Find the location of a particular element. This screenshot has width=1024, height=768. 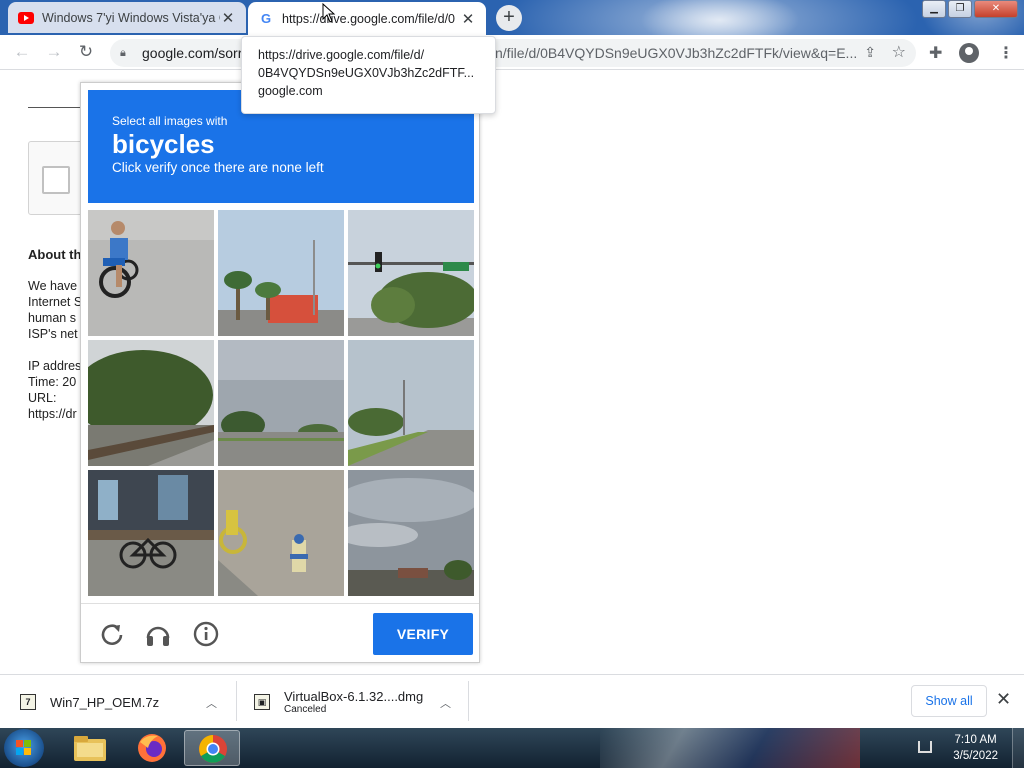

firefox-icon is located at coordinates (152, 748).